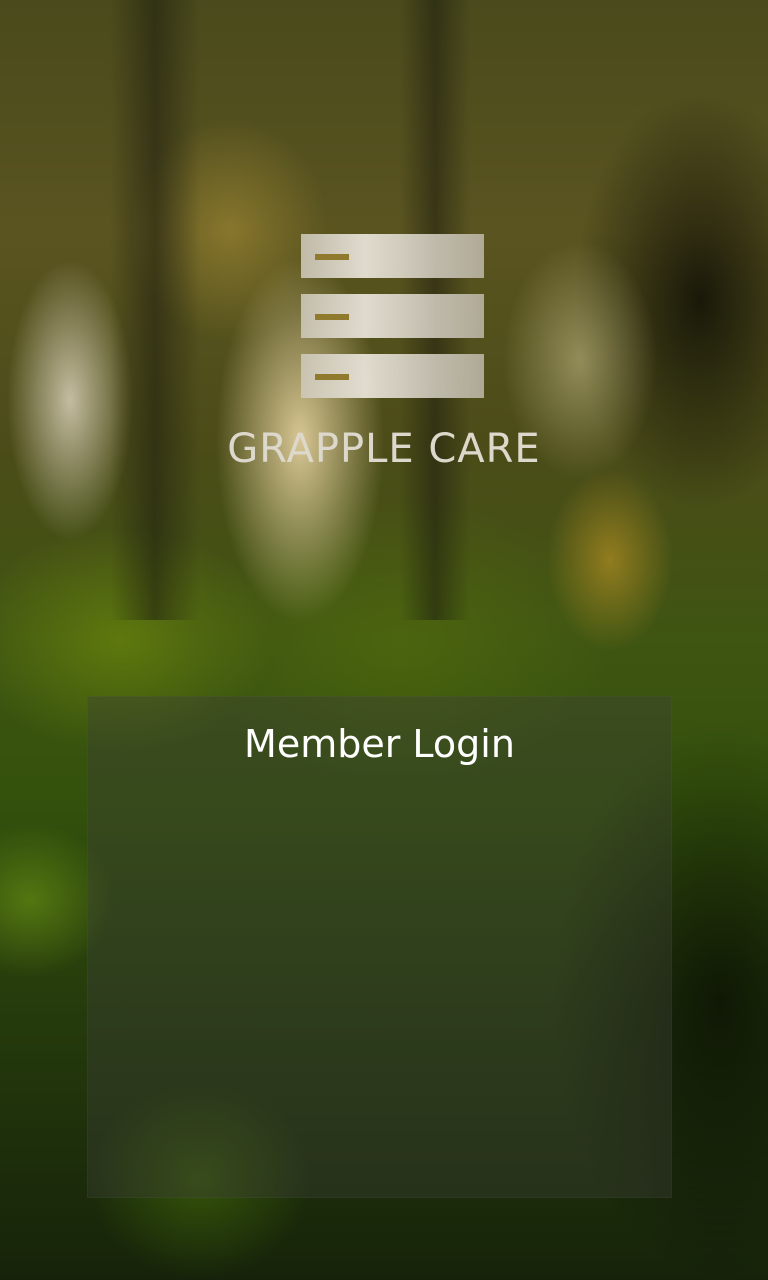  I want to click on app-logo-icon, so click(392, 316).